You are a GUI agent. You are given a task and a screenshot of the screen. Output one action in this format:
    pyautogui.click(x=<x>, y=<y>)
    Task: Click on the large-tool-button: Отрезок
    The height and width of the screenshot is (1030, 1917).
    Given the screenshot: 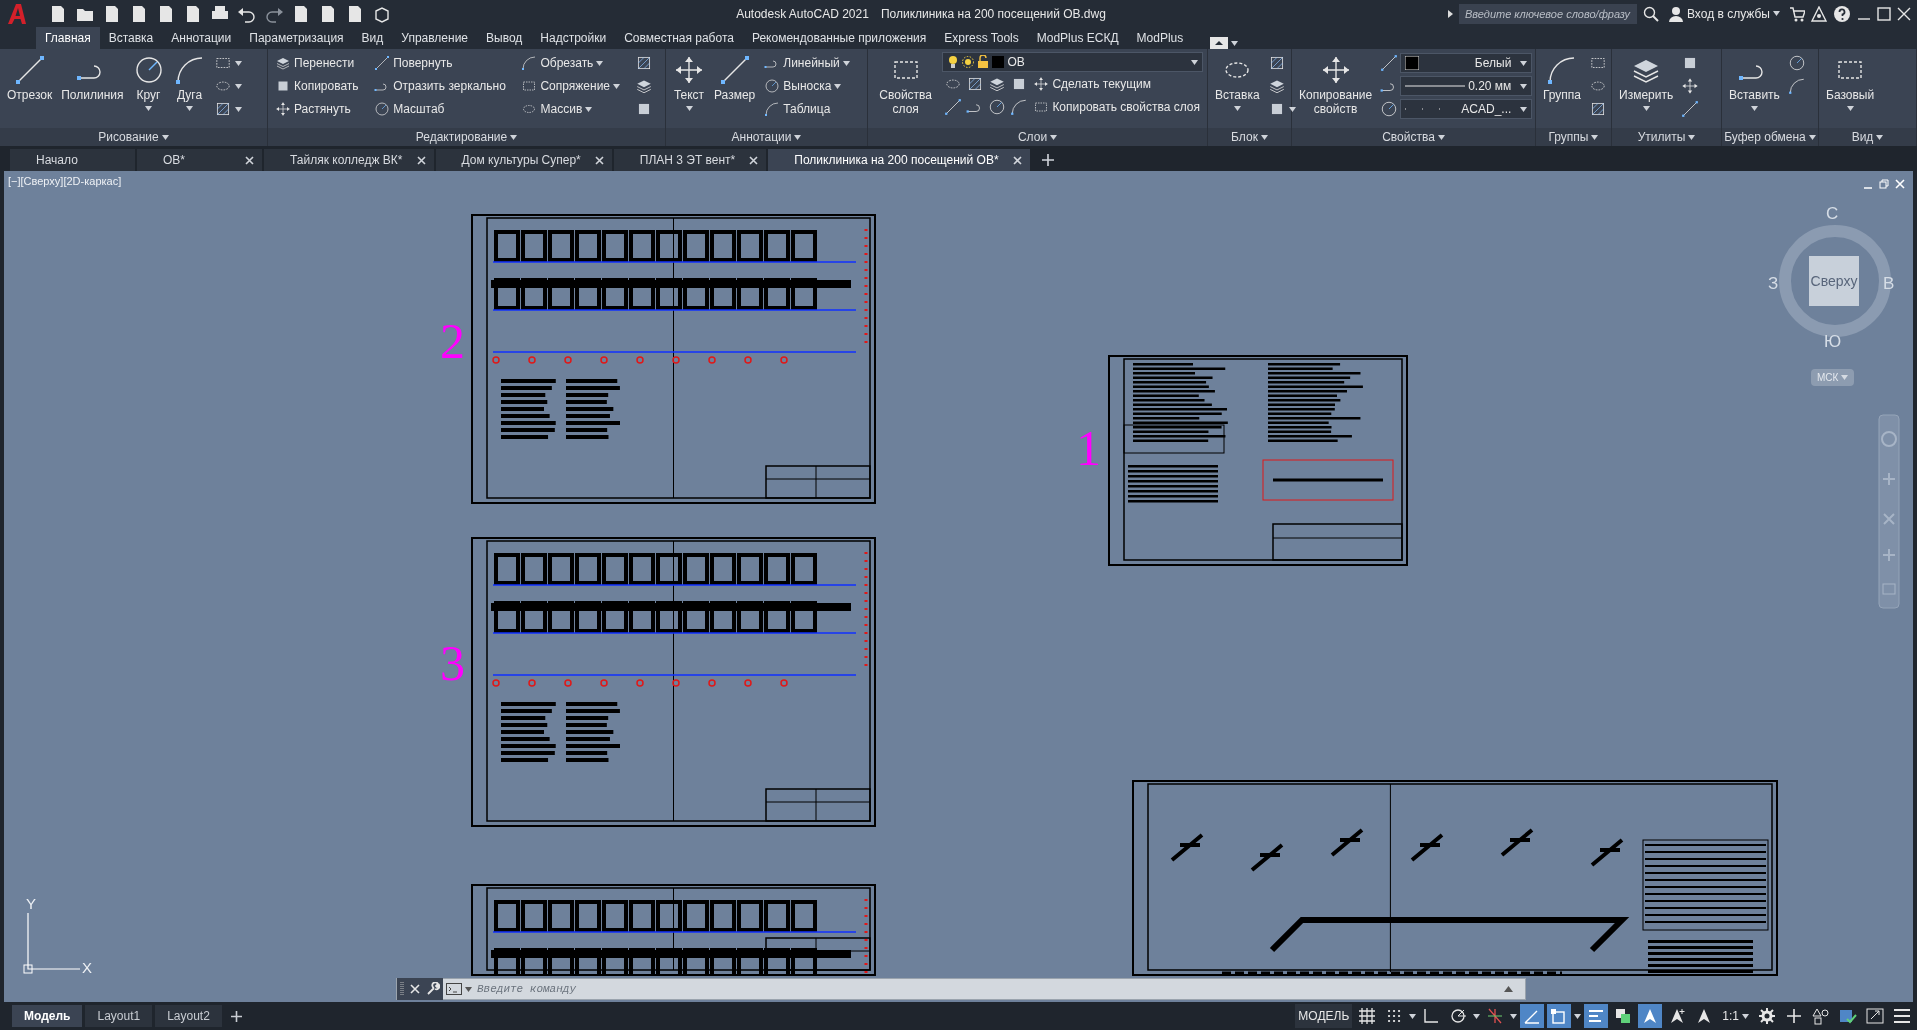 What is the action you would take?
    pyautogui.click(x=30, y=78)
    